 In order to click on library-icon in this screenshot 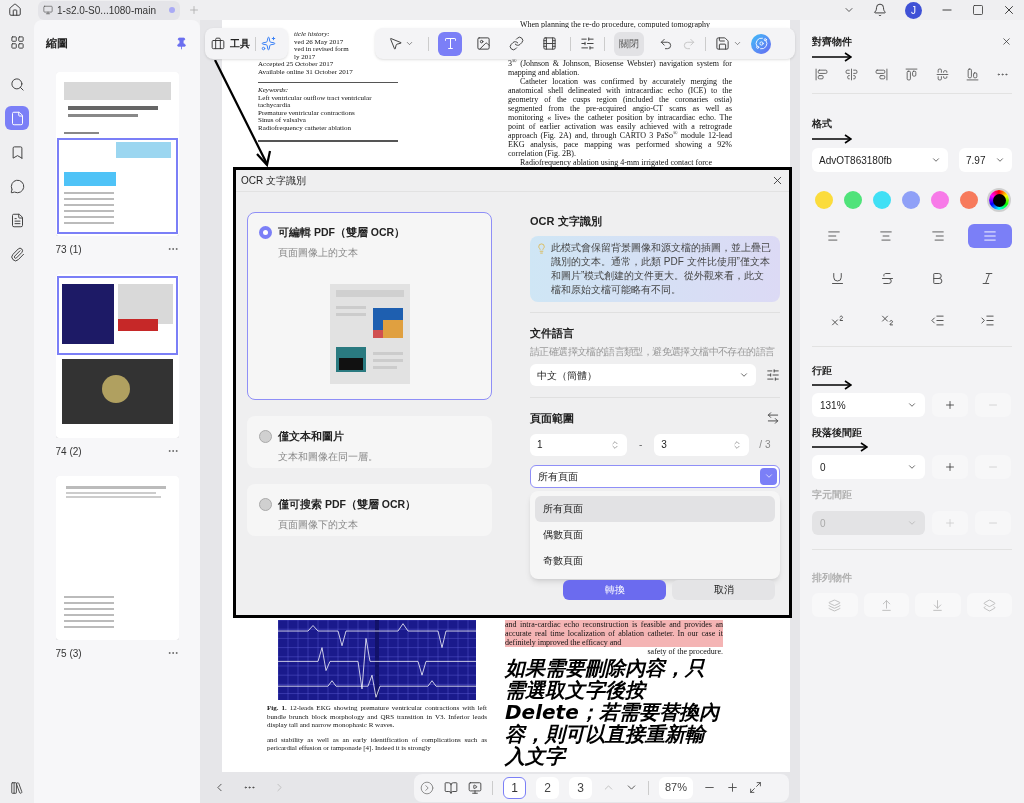, I will do `click(17, 788)`.